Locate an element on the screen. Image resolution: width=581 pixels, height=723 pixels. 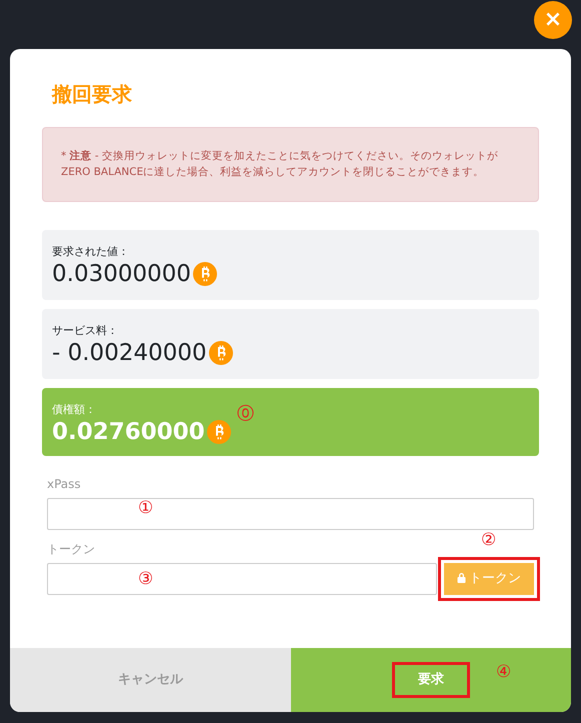
xpass-field is located at coordinates (290, 514).